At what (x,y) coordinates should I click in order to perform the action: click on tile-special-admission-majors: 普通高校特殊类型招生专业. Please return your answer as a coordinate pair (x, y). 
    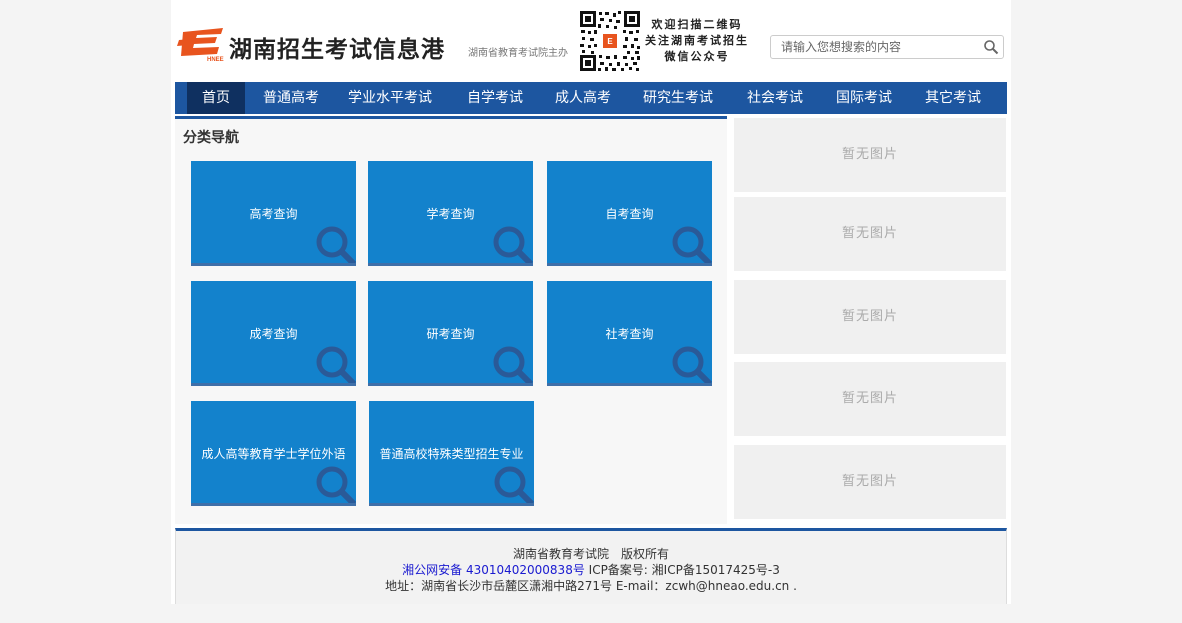
    Looking at the image, I should click on (451, 453).